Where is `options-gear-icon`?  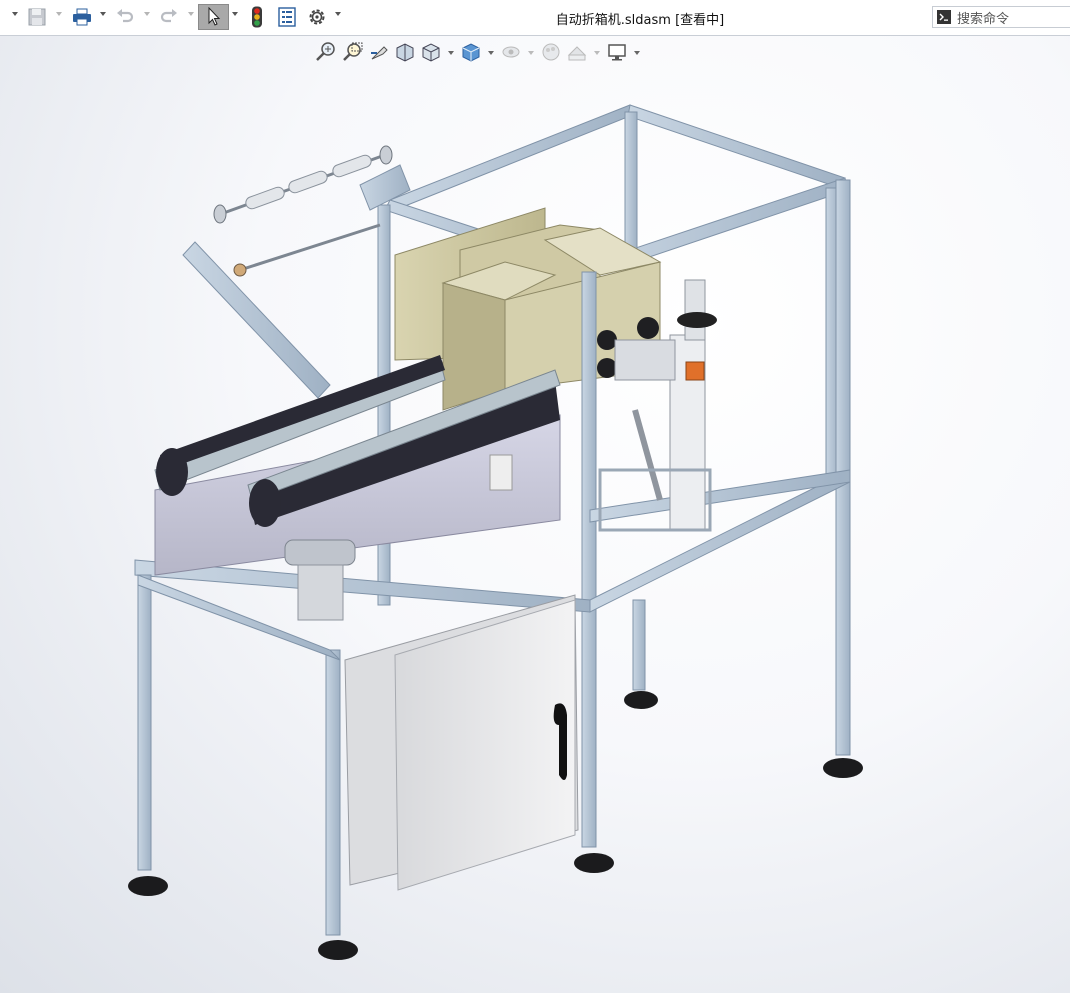 options-gear-icon is located at coordinates (317, 17).